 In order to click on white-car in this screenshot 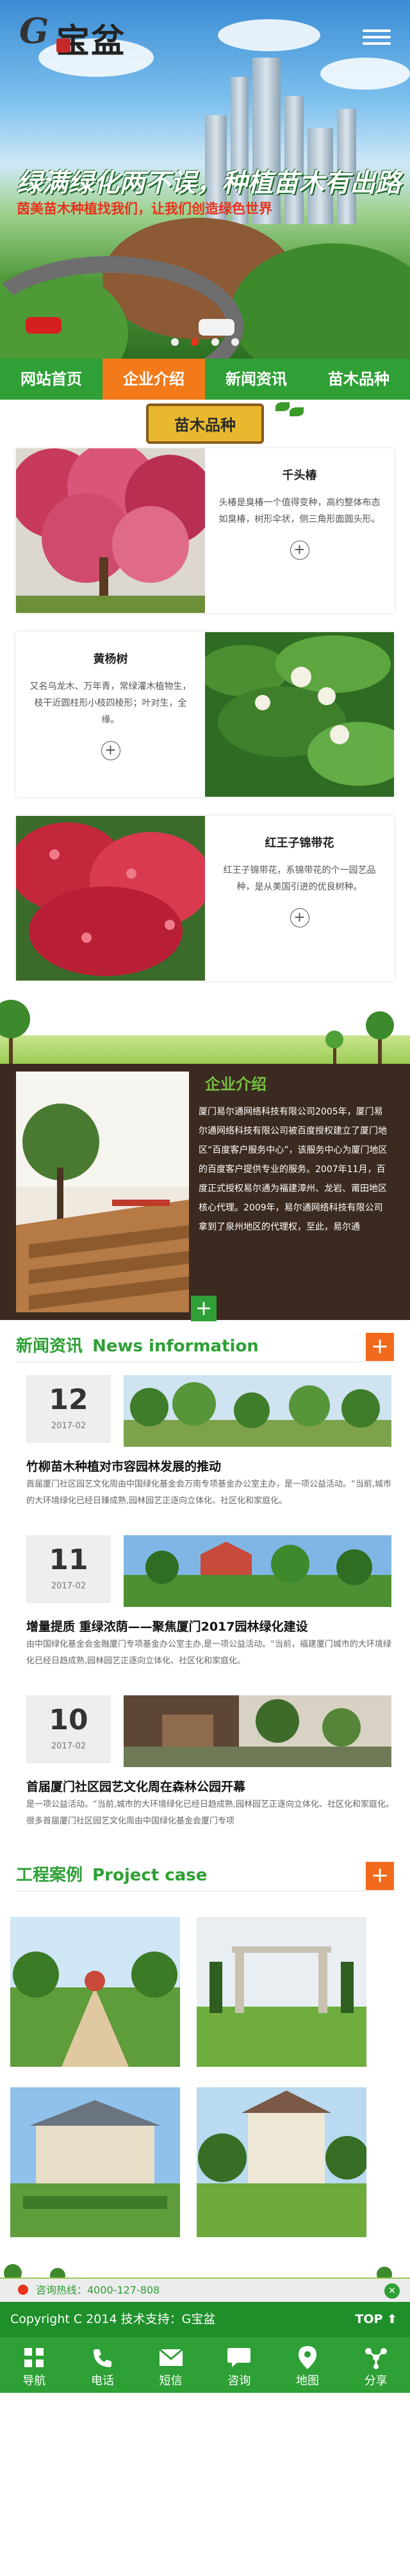, I will do `click(216, 327)`.